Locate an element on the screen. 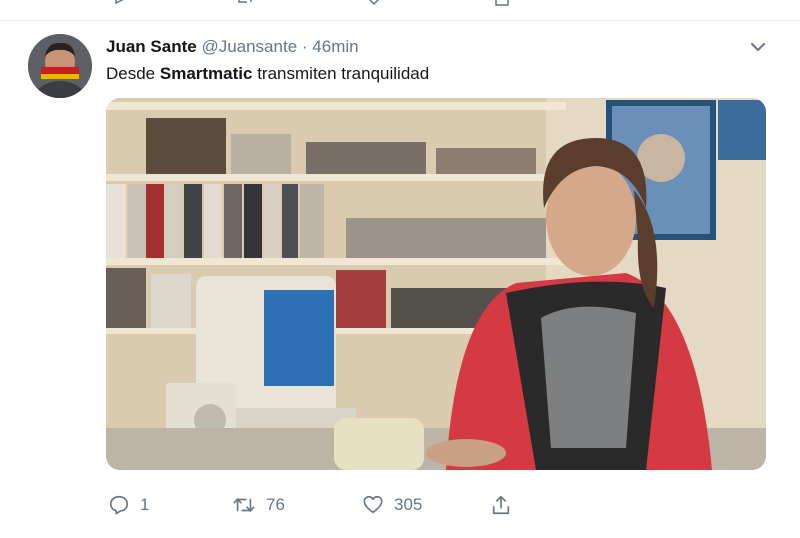  avatar-image is located at coordinates (60, 66).